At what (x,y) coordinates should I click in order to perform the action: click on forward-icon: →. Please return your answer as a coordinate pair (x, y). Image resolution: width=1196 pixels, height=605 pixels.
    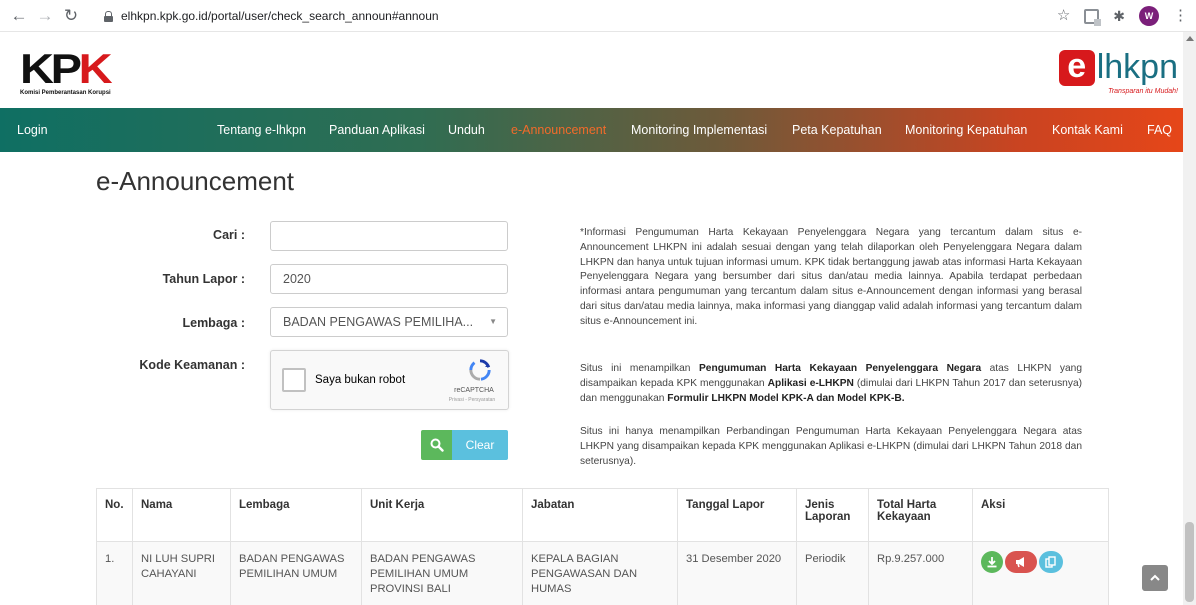
    Looking at the image, I should click on (45, 16).